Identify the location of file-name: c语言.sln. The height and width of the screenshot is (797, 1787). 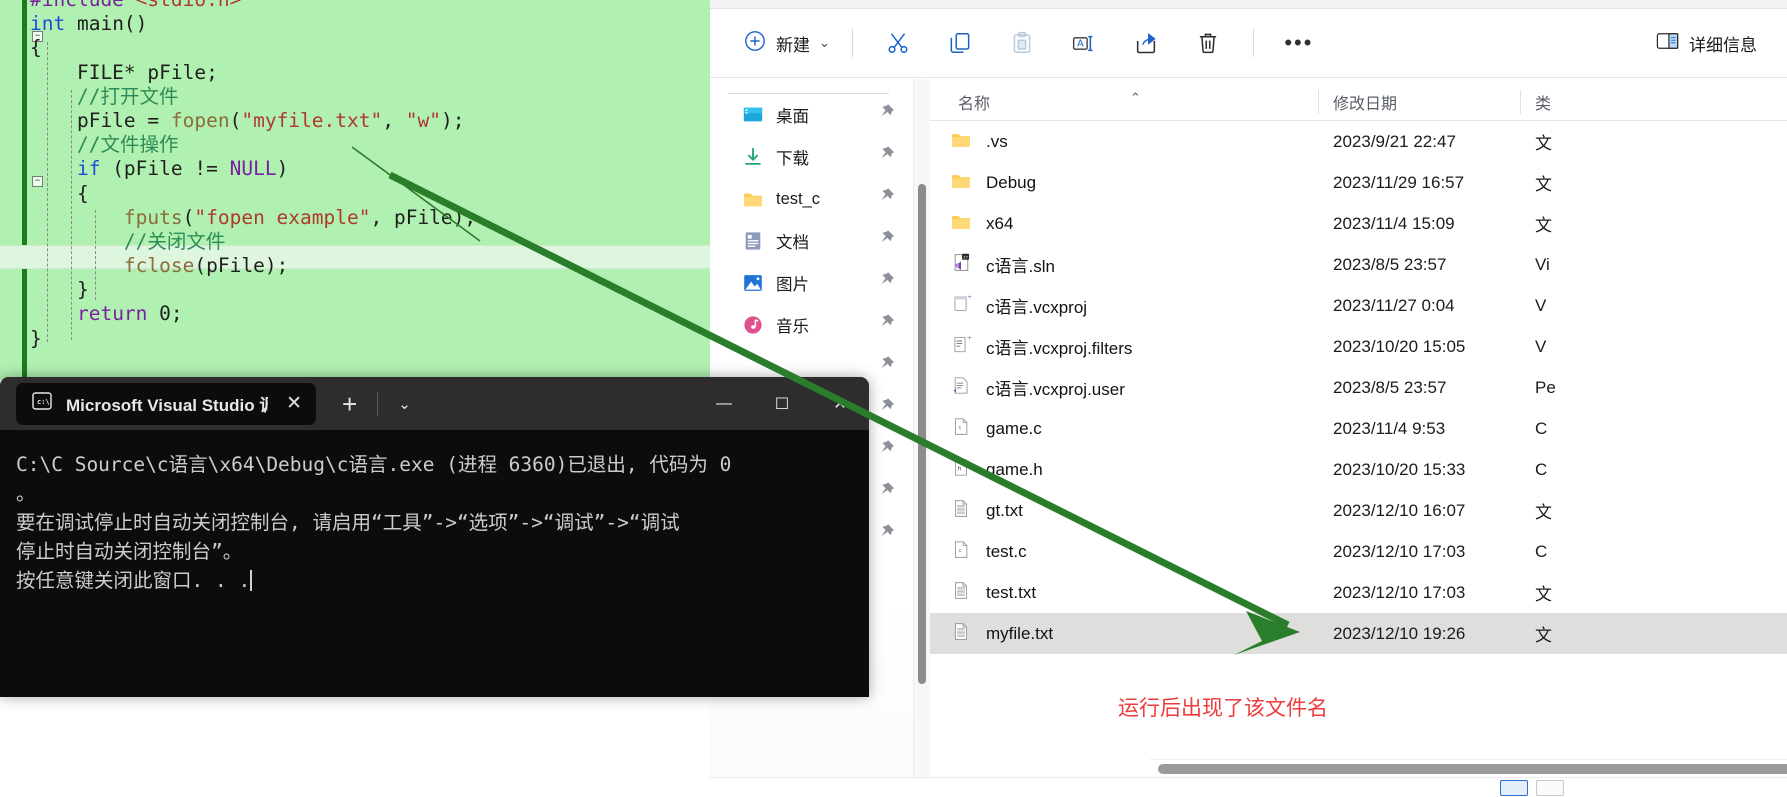
(1020, 264).